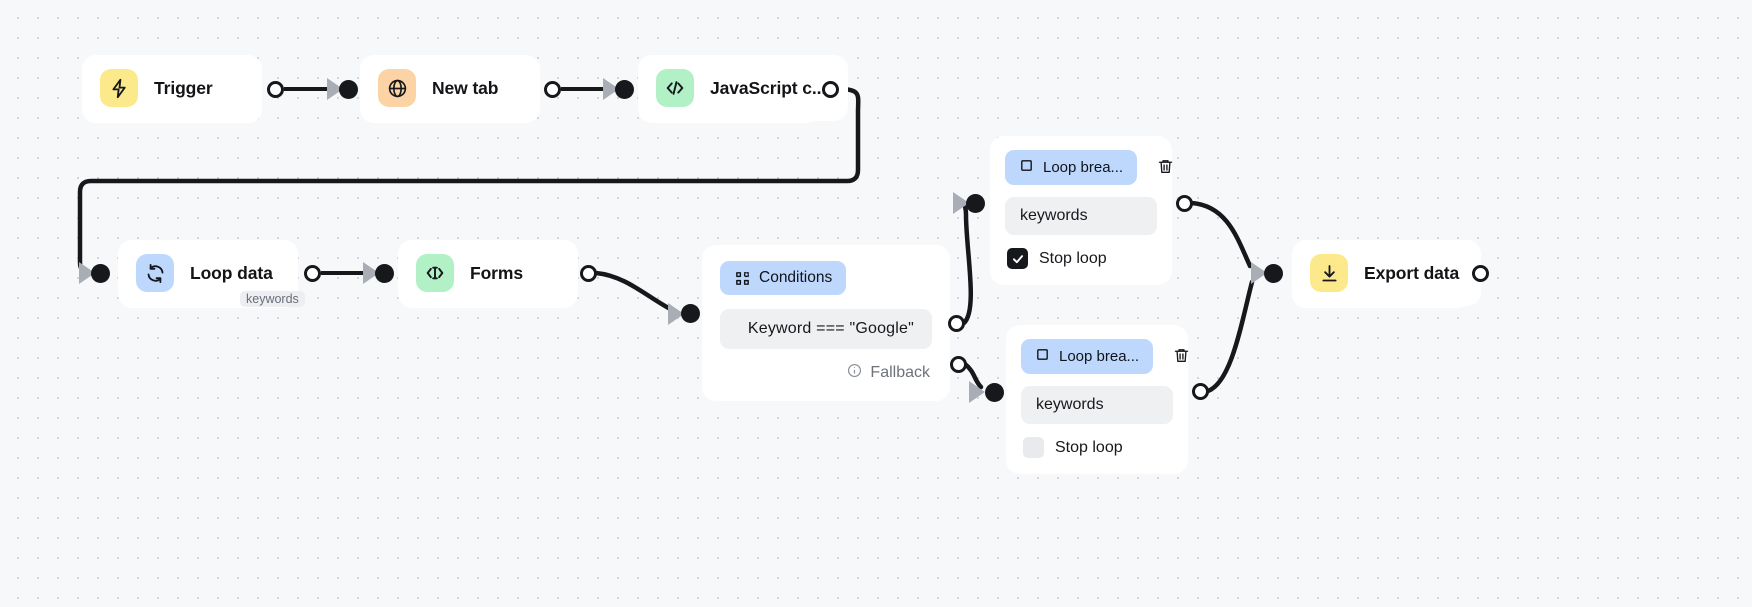 This screenshot has height=607, width=1752. Describe the element at coordinates (1230, 336) in the screenshot. I see `edge-loopbreak-bottom-export` at that location.